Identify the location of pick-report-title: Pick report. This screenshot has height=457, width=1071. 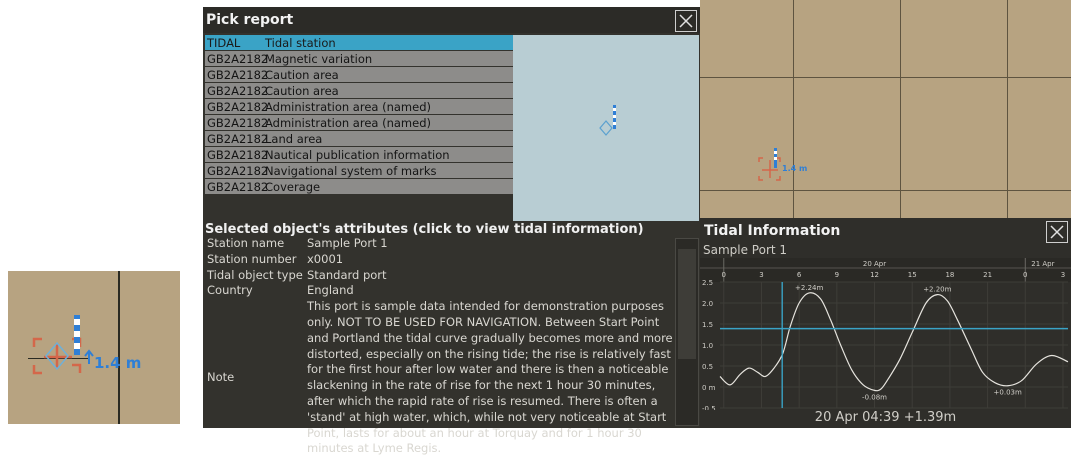
(250, 20).